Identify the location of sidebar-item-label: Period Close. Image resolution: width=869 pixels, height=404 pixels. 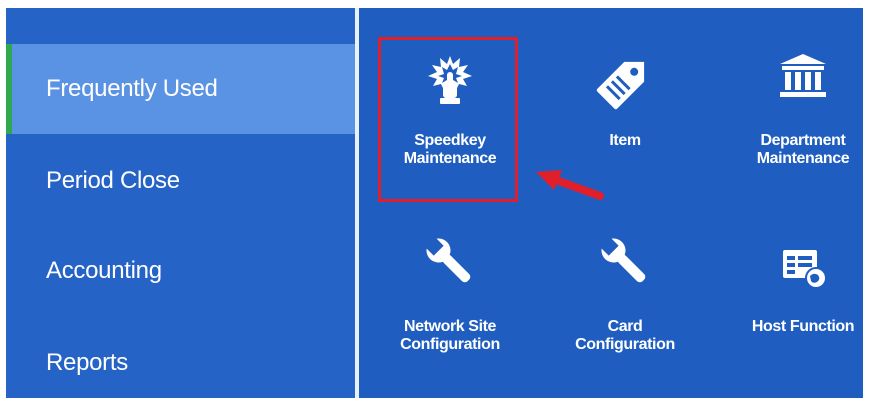
(113, 180).